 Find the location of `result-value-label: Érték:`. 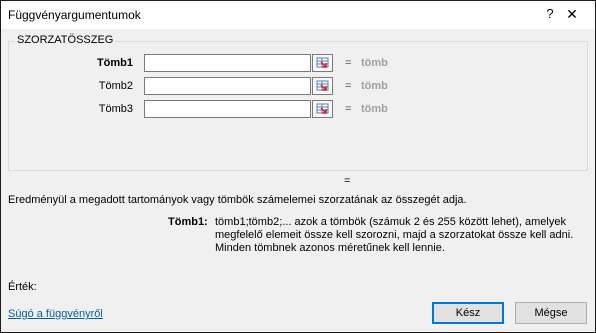

result-value-label: Érték: is located at coordinates (22, 287).